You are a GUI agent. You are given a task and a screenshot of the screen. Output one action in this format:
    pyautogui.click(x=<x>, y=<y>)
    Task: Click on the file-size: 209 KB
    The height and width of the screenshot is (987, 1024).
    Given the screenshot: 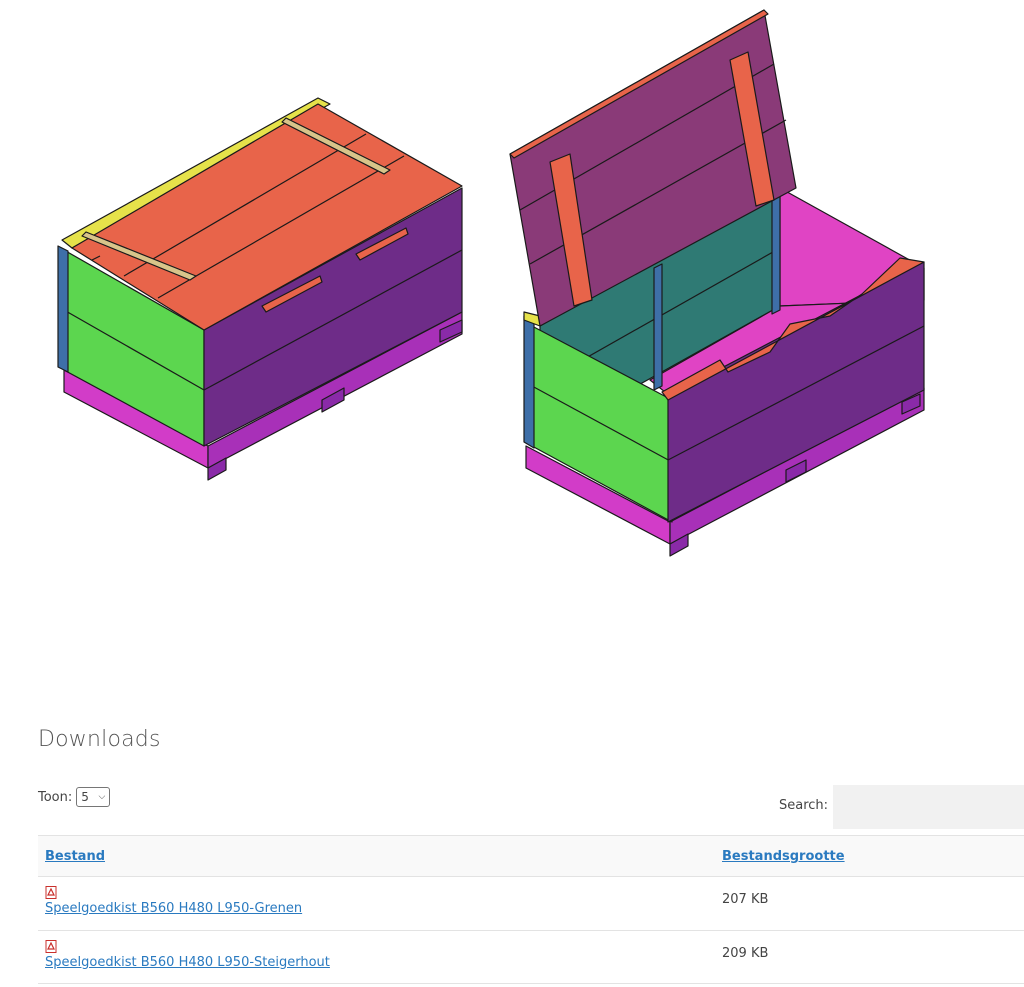 What is the action you would take?
    pyautogui.click(x=745, y=953)
    